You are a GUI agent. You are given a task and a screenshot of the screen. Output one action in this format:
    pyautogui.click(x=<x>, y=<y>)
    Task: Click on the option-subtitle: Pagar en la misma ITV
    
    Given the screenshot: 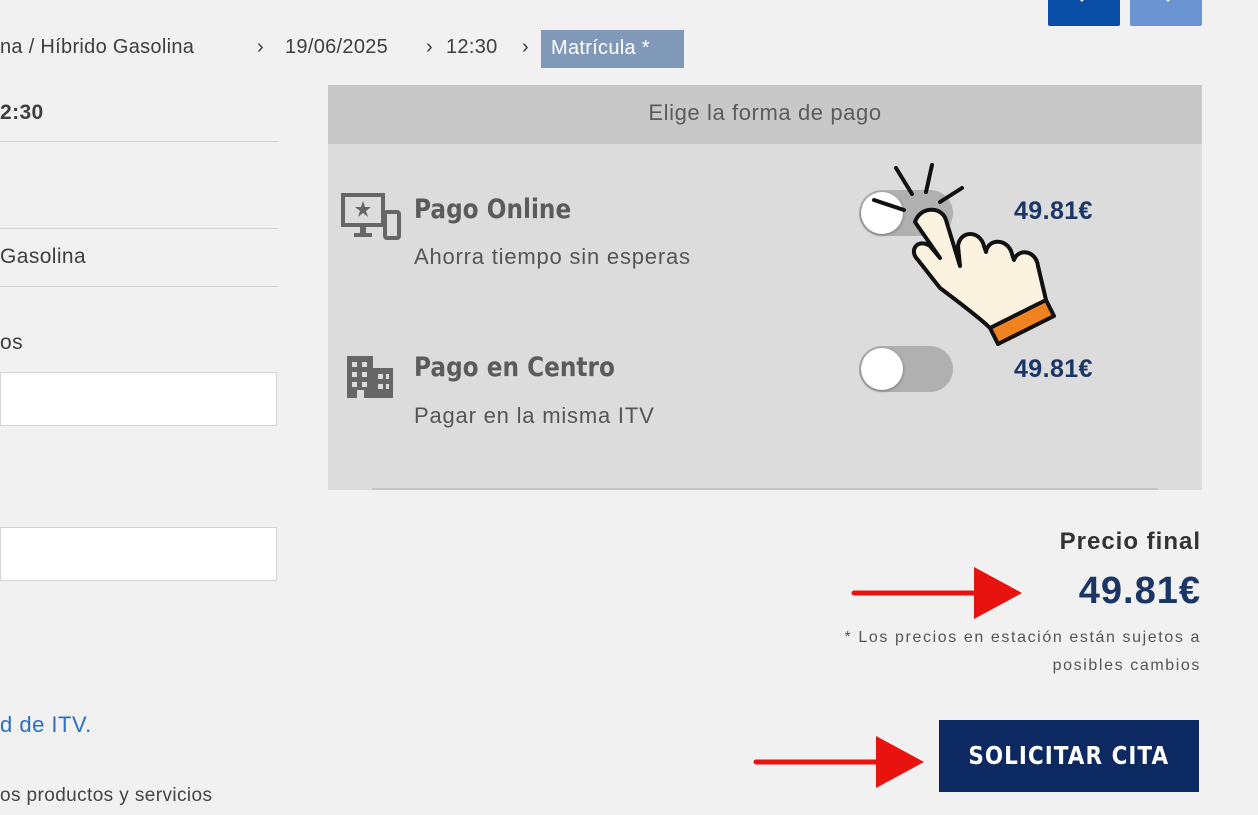 What is the action you would take?
    pyautogui.click(x=534, y=415)
    